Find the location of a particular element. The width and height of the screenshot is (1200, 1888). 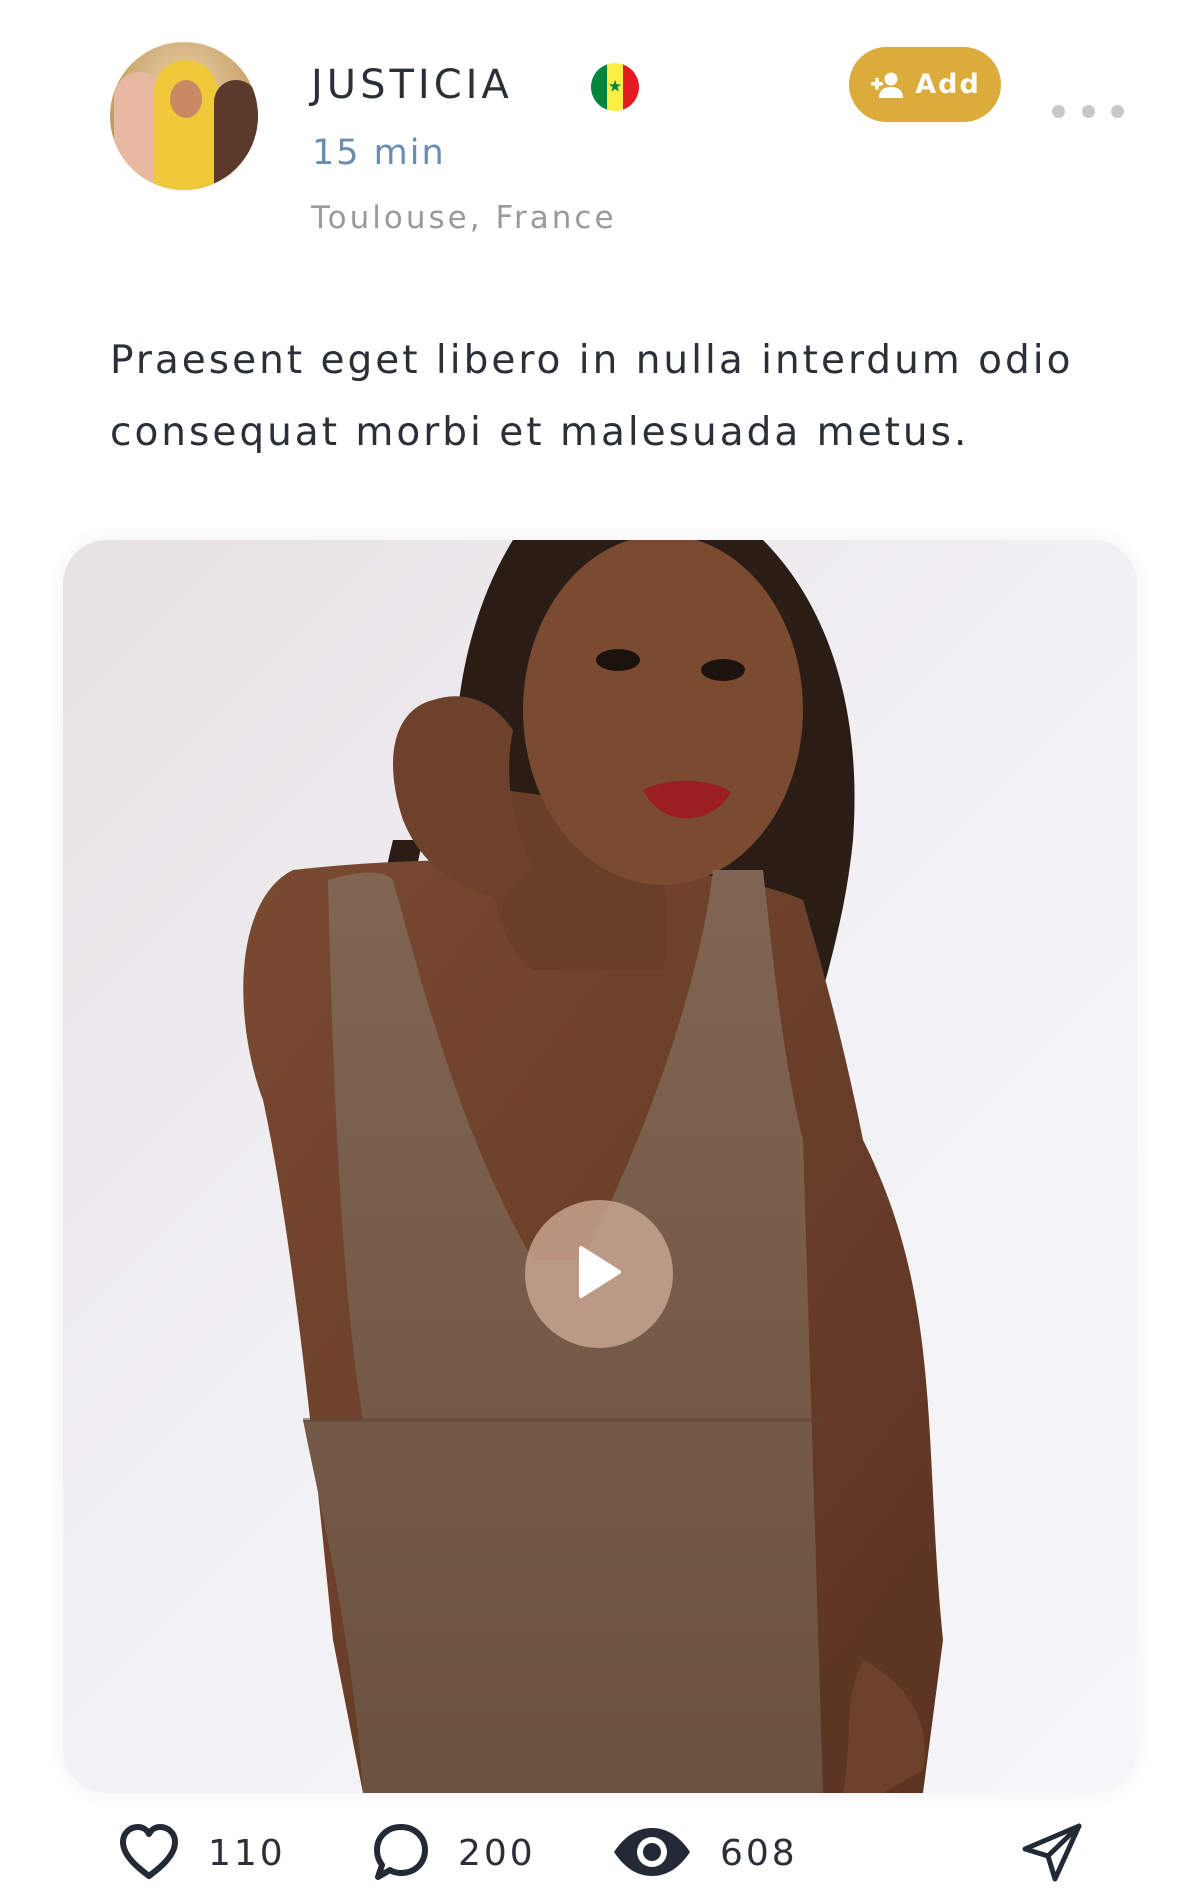

person-add-icon is located at coordinates (887, 85).